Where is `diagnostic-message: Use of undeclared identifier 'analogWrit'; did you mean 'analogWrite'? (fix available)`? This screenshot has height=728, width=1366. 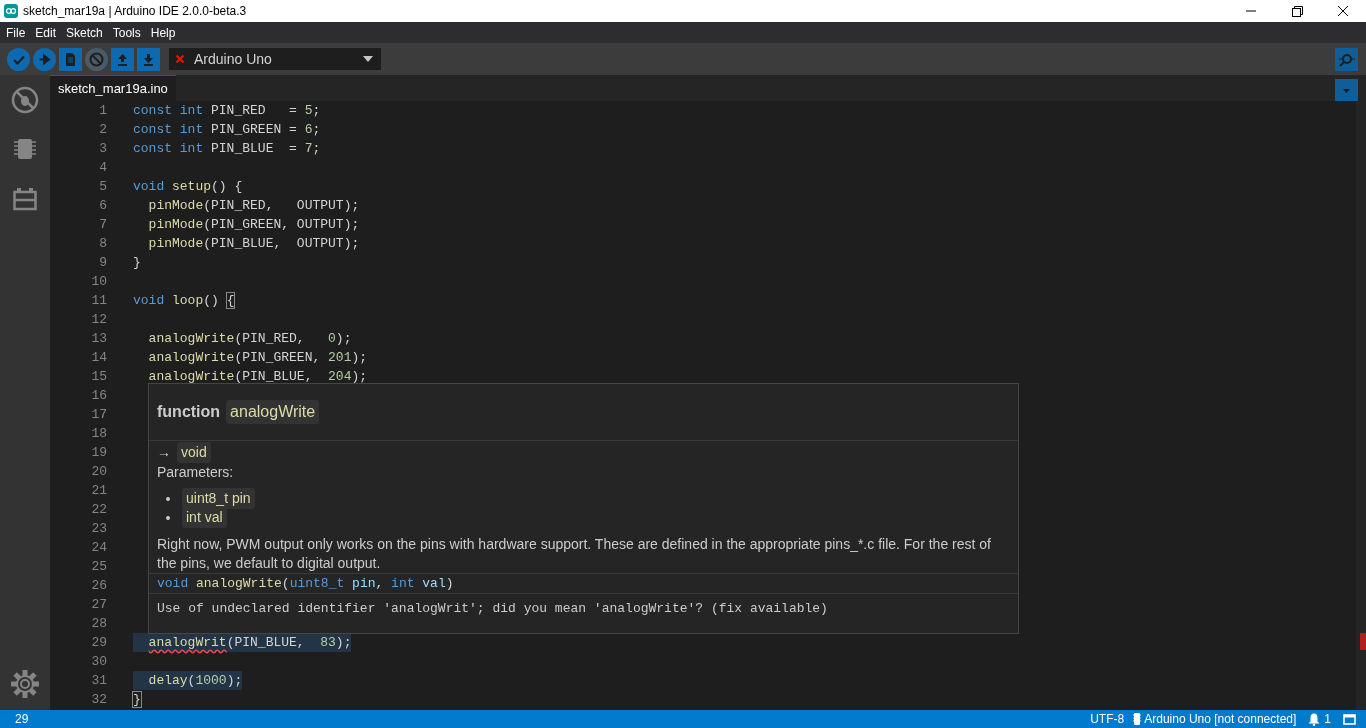 diagnostic-message: Use of undeclared identifier 'analogWrit'; did you mean 'analogWrite'? (fix available) is located at coordinates (583, 606).